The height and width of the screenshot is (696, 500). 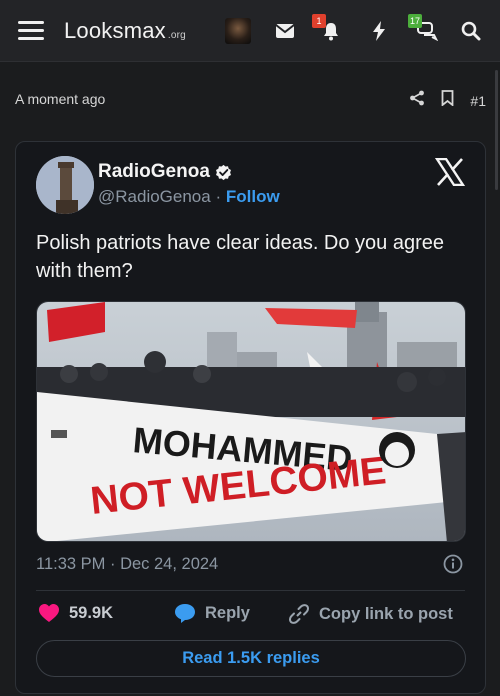 What do you see at coordinates (253, 196) in the screenshot?
I see `follow-button: Follow` at bounding box center [253, 196].